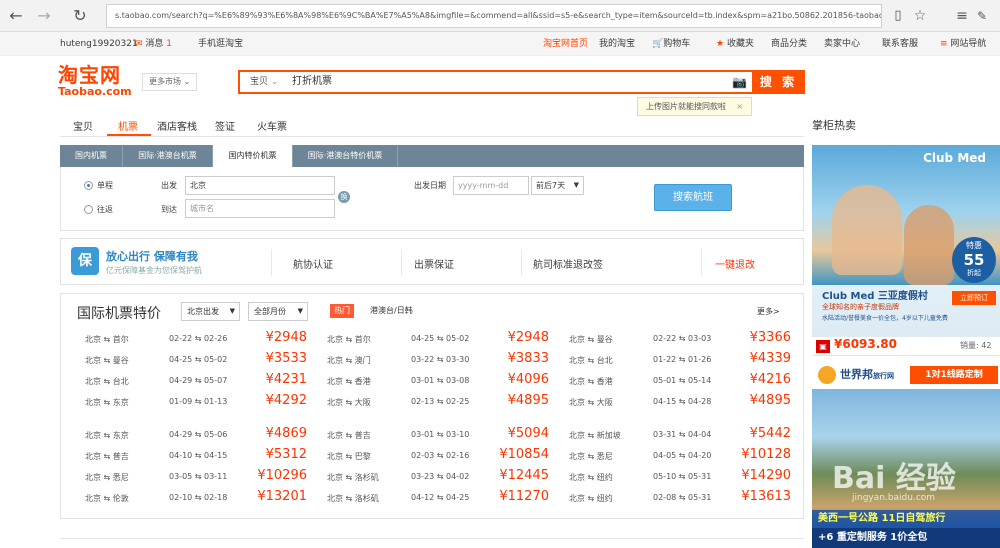 This screenshot has height=548, width=1000. Describe the element at coordinates (778, 82) in the screenshot. I see `search-button: 搜 索` at that location.